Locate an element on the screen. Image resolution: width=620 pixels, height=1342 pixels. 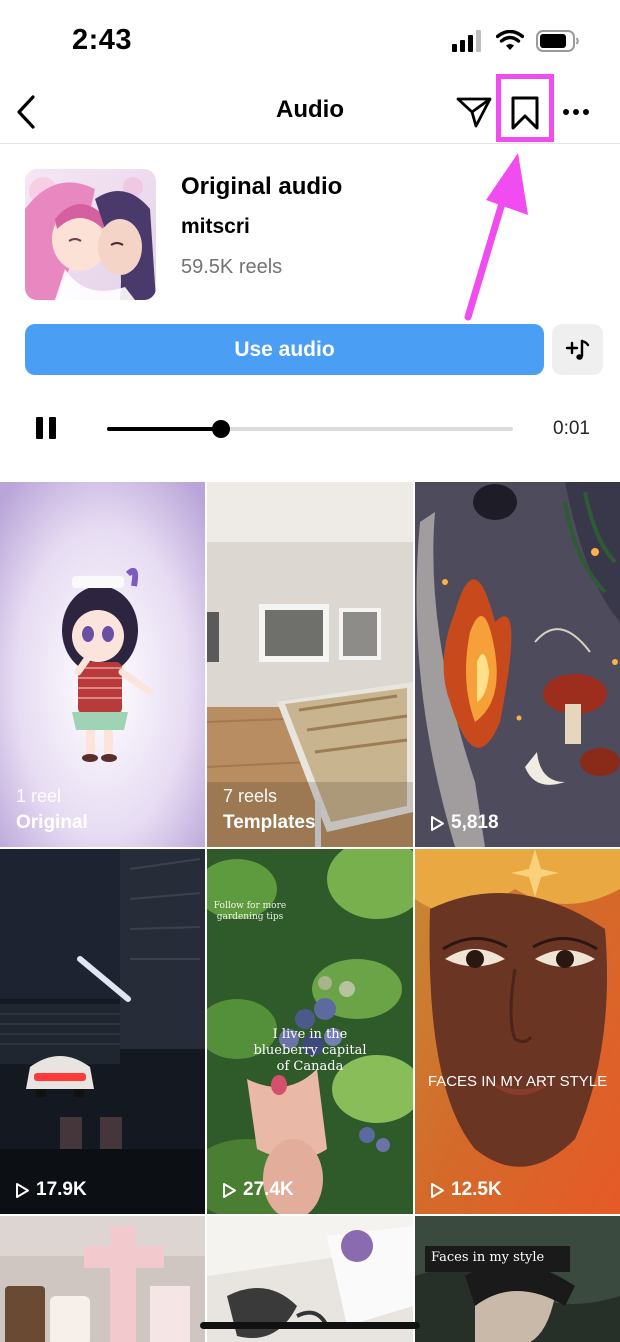
tile-play-count: 27.4K is located at coordinates (258, 1190).